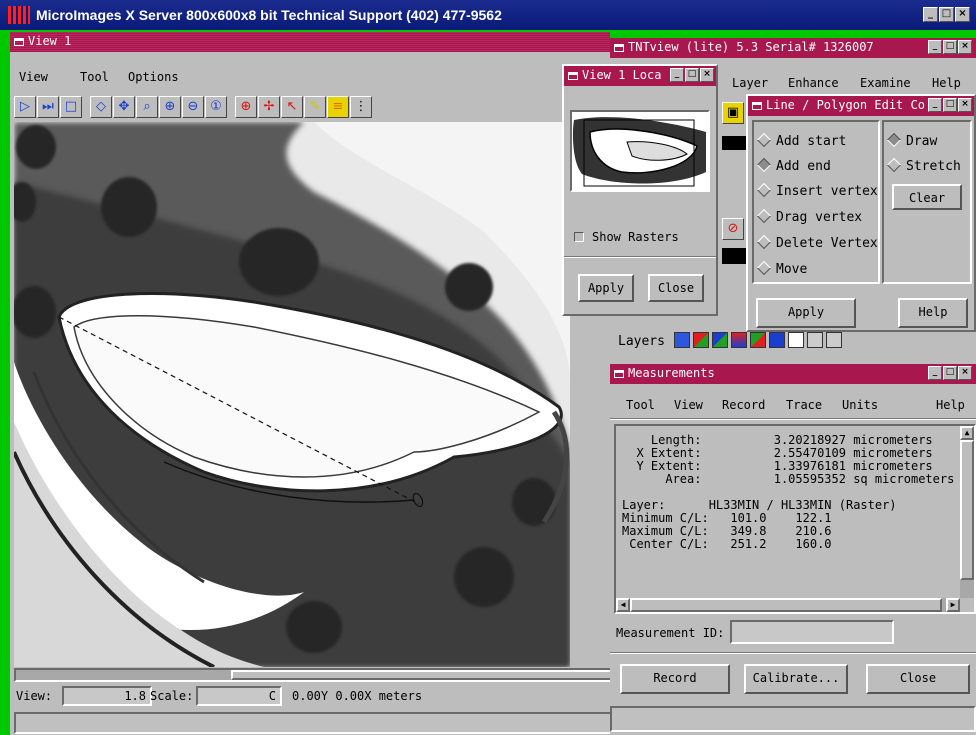 This screenshot has width=976, height=735. Describe the element at coordinates (606, 288) in the screenshot. I see `locator-apply-button: Apply` at that location.